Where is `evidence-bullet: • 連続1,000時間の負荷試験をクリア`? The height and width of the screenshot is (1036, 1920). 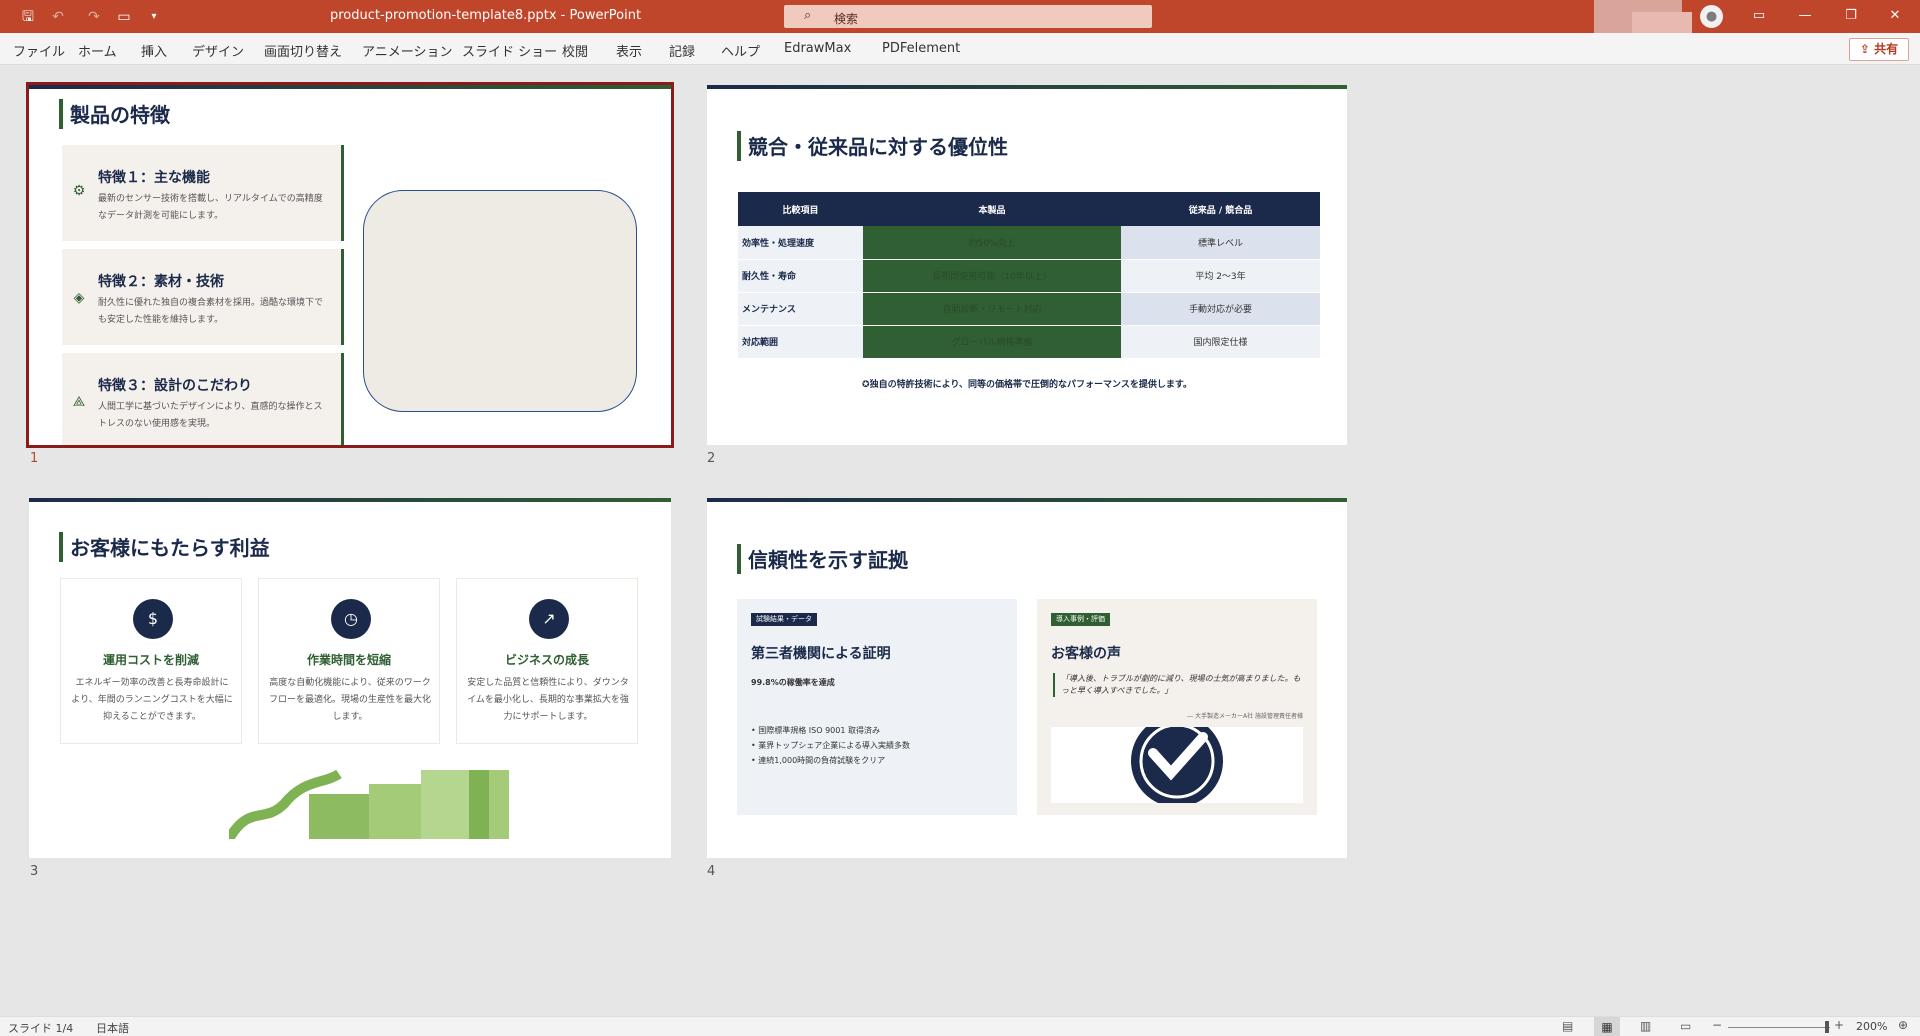 evidence-bullet: • 連続1,000時間の負荷試験をクリア is located at coordinates (818, 760).